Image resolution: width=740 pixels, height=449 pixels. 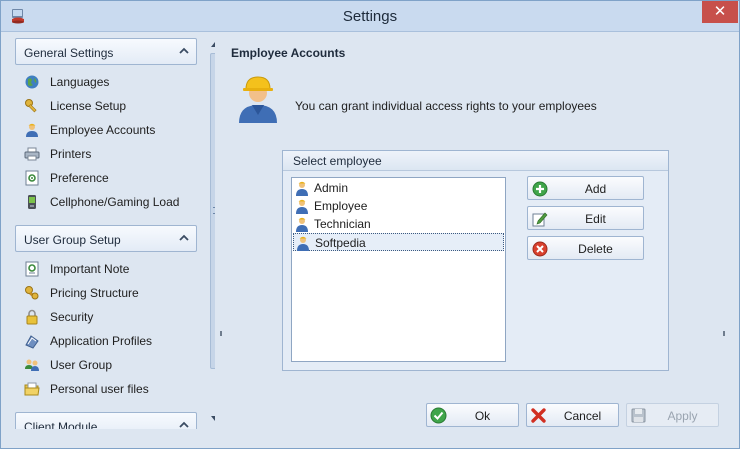 What do you see at coordinates (99, 389) in the screenshot?
I see `nav-item-label: Personal user files` at bounding box center [99, 389].